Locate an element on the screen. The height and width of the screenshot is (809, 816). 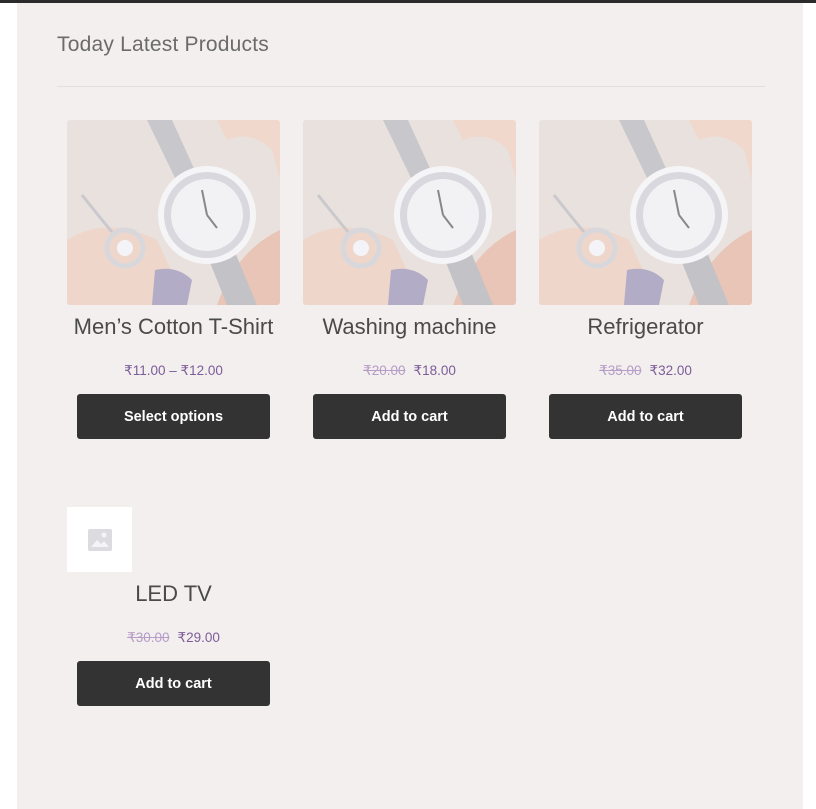
product-title: Washing machine is located at coordinates (409, 327).